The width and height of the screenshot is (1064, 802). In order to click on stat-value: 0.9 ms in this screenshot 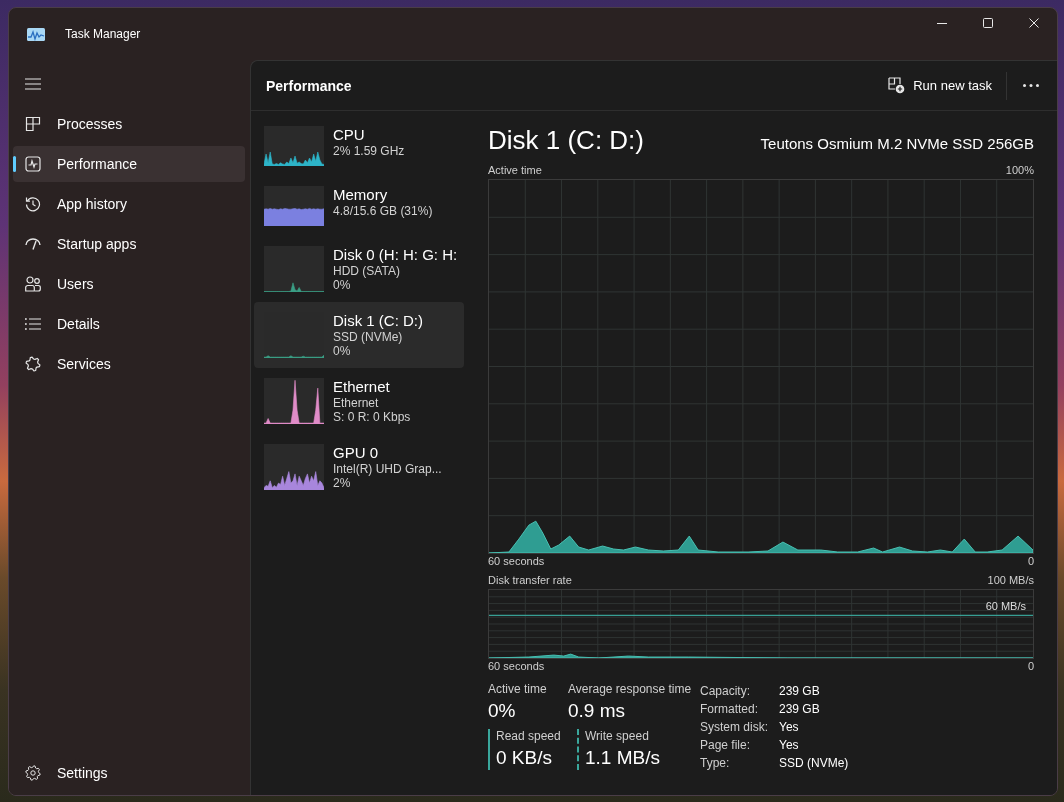, I will do `click(597, 711)`.